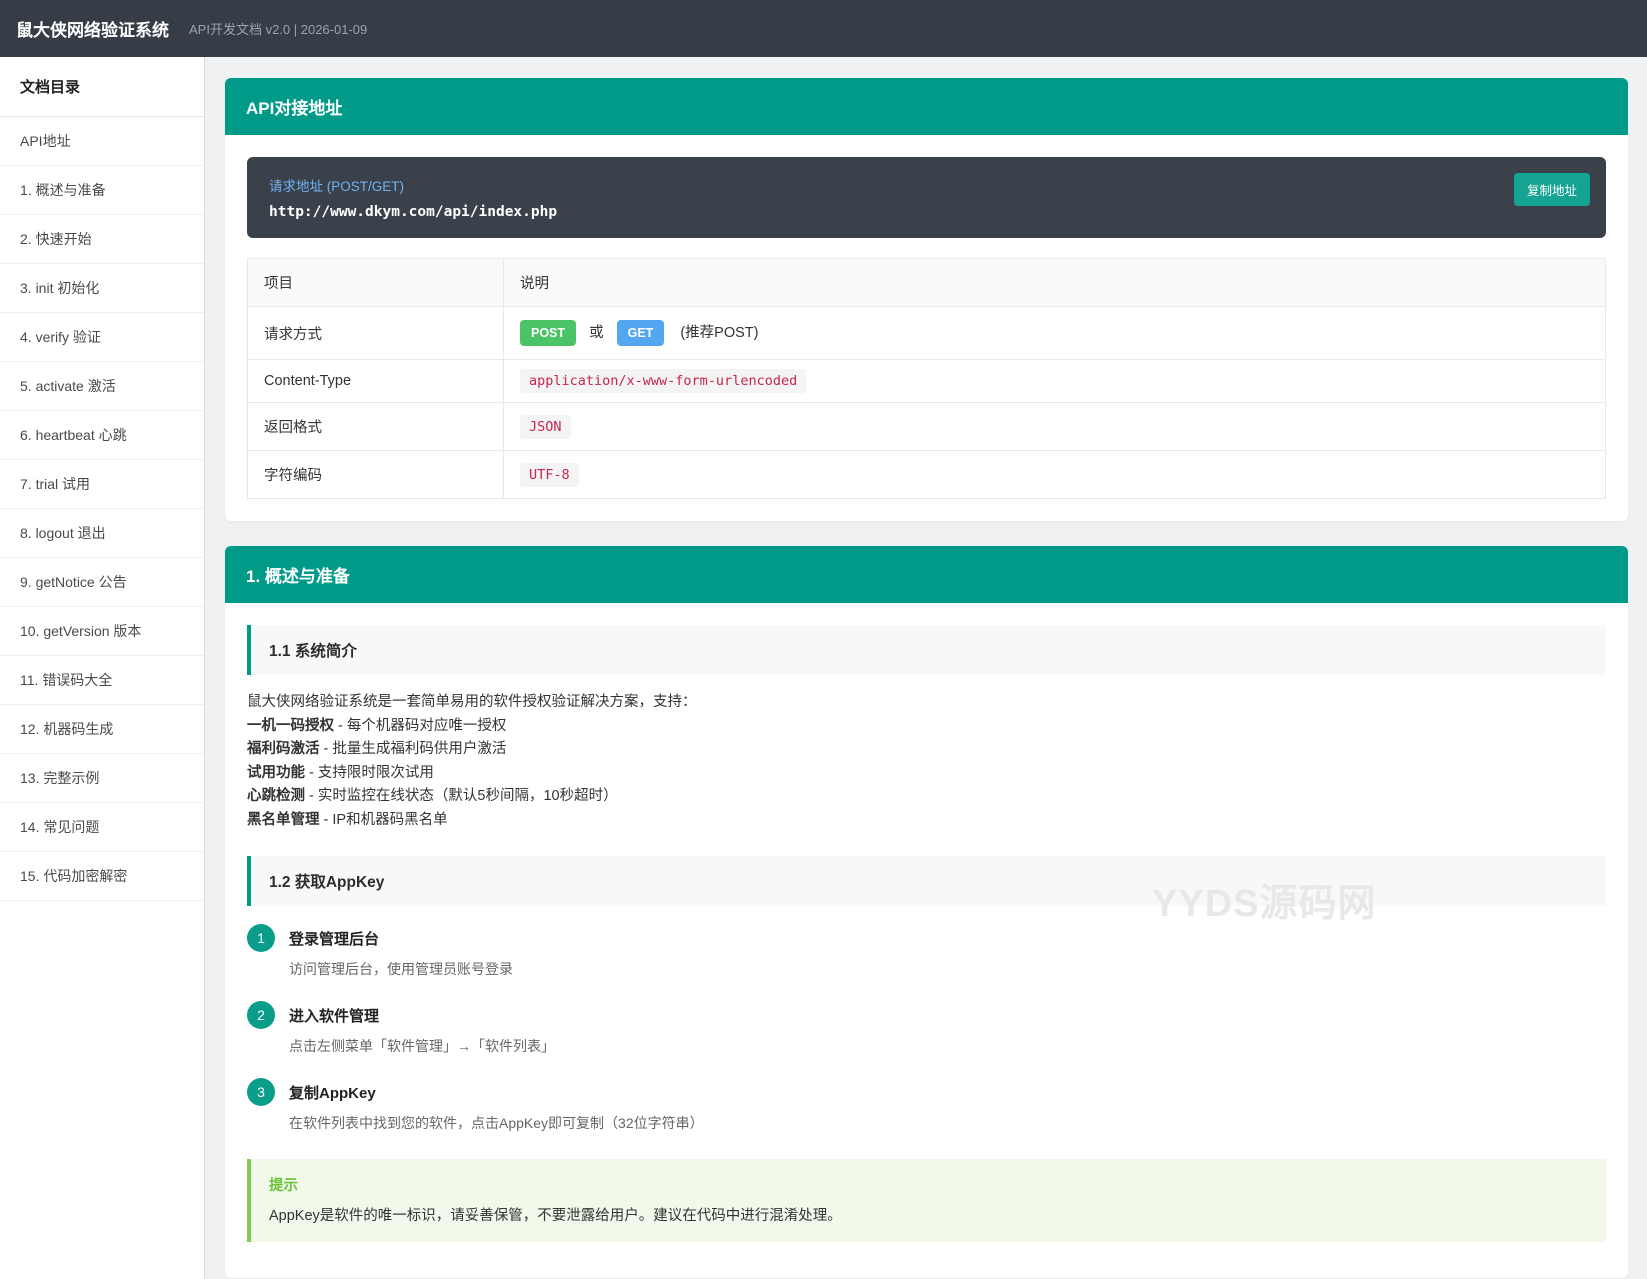  I want to click on post-badge: POST, so click(548, 333).